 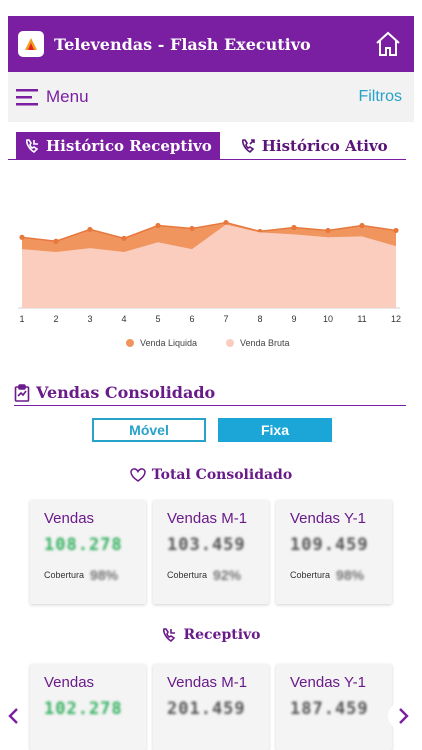 What do you see at coordinates (361, 319) in the screenshot?
I see `x-tick-label: 11` at bounding box center [361, 319].